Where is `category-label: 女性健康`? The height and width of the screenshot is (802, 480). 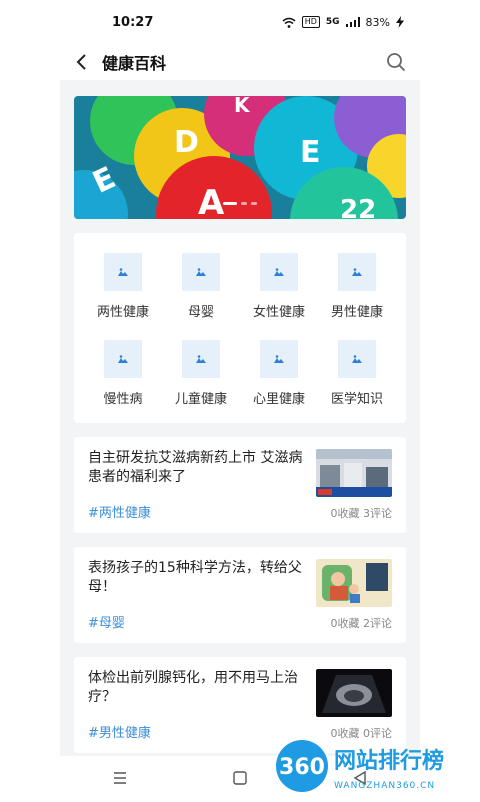
category-label: 女性健康 is located at coordinates (278, 312).